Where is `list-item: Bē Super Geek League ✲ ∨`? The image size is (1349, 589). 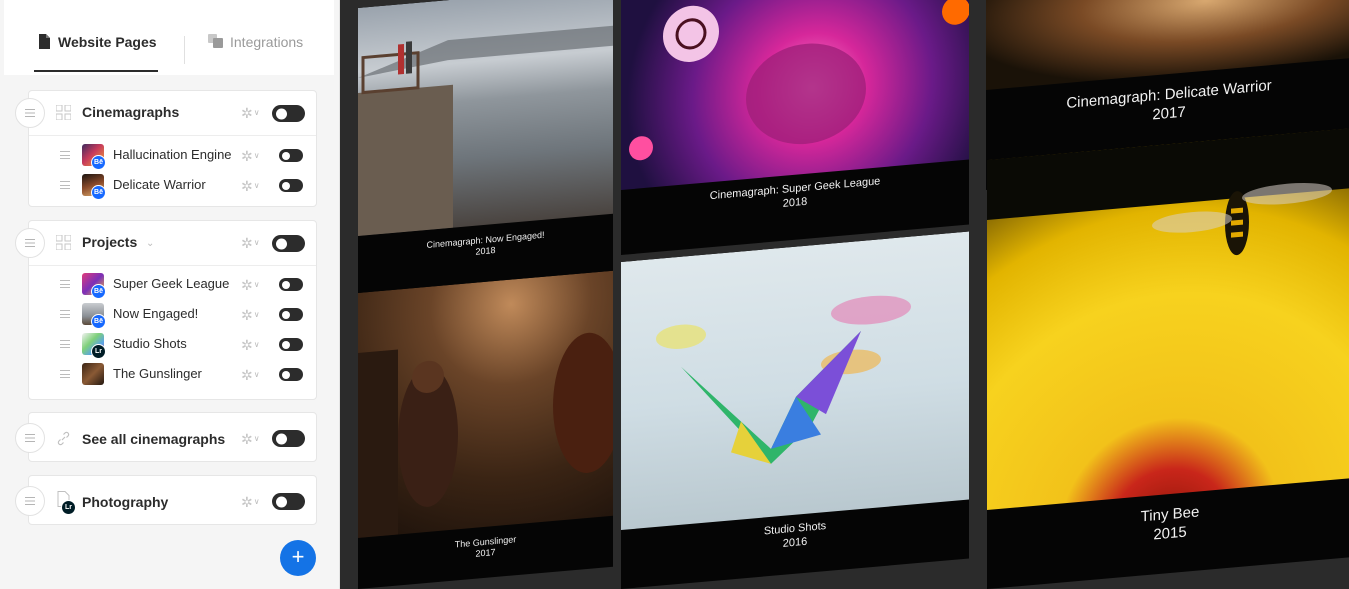
list-item: Bē Super Geek League ✲ ∨ is located at coordinates (172, 284).